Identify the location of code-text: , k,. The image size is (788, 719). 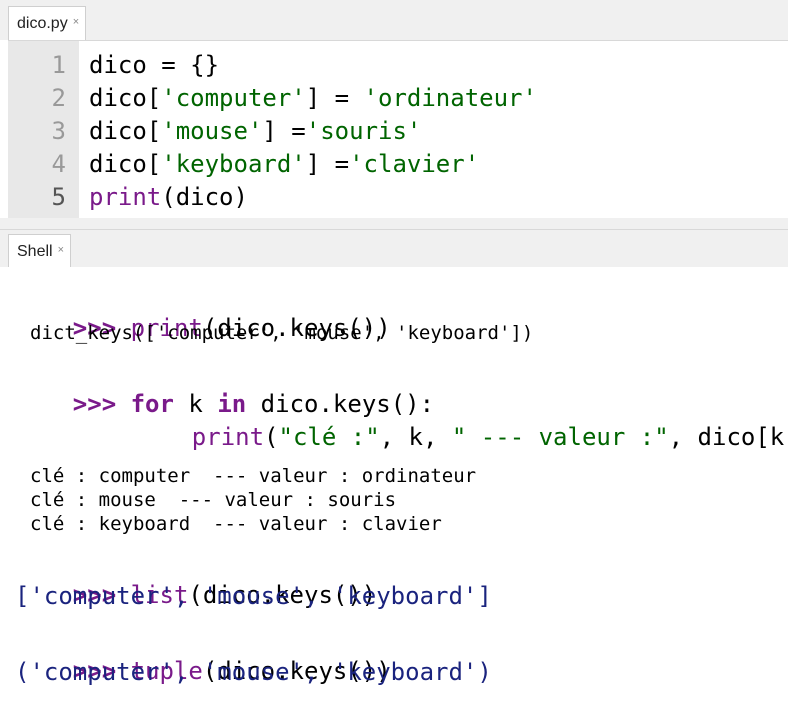
(415, 437).